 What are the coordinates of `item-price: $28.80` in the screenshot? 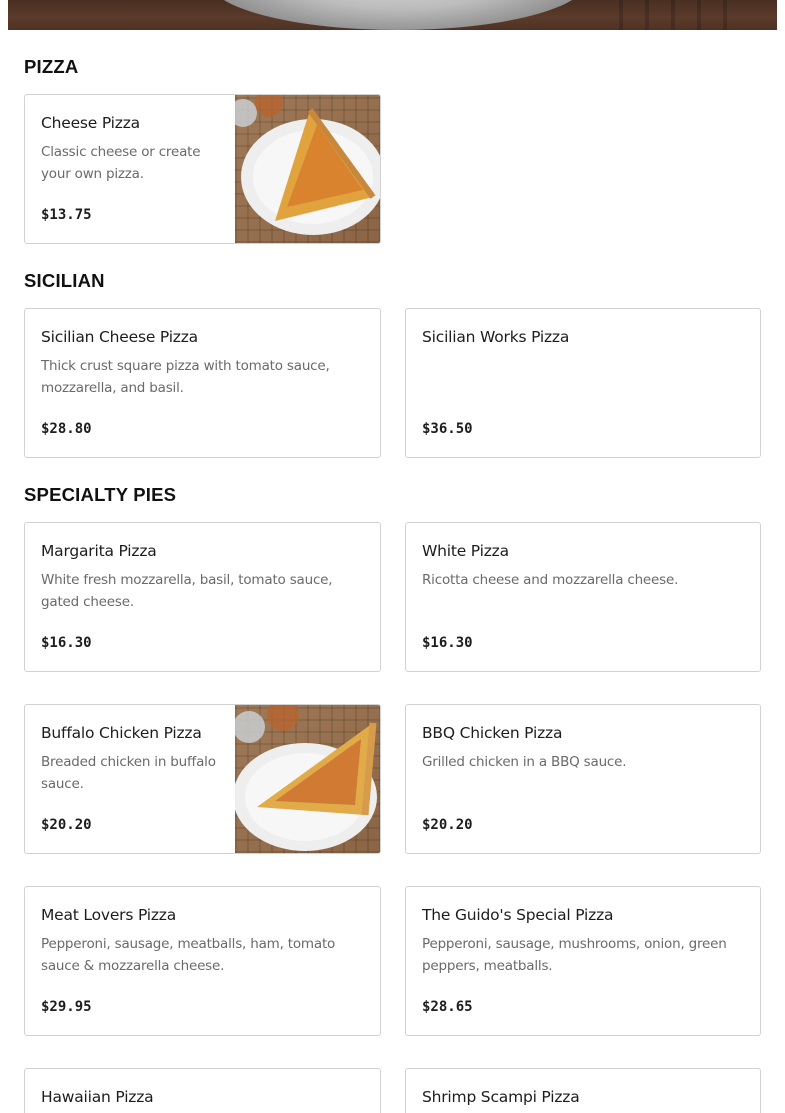 It's located at (66, 429).